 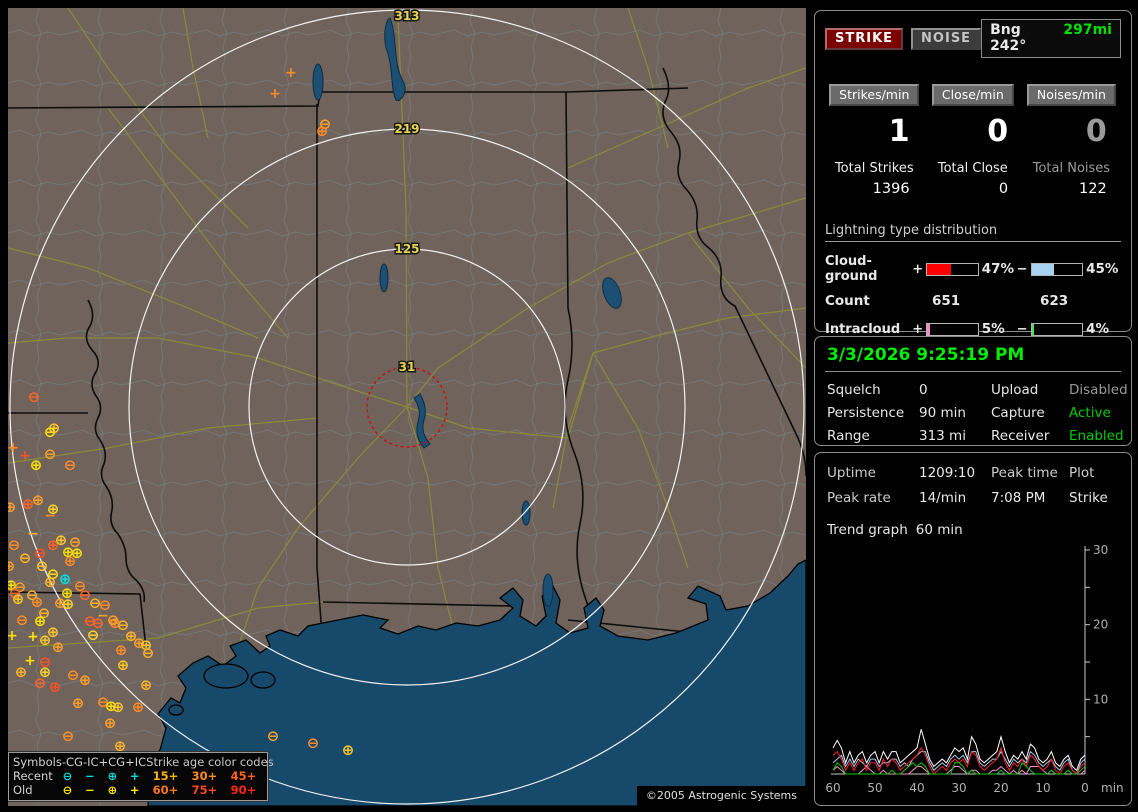 I want to click on legend-age-header: Strike age color codes, so click(x=210, y=762).